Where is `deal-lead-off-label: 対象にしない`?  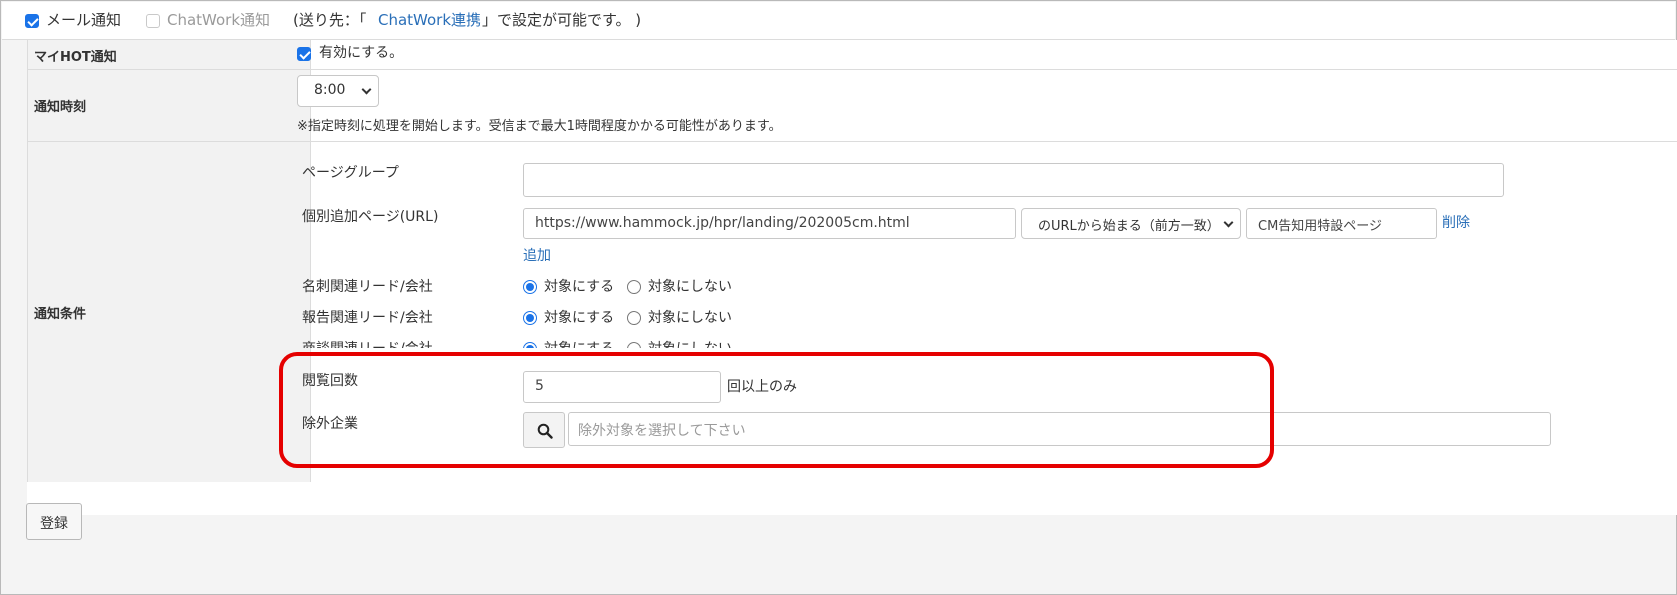
deal-lead-off-label: 対象にしない is located at coordinates (690, 344).